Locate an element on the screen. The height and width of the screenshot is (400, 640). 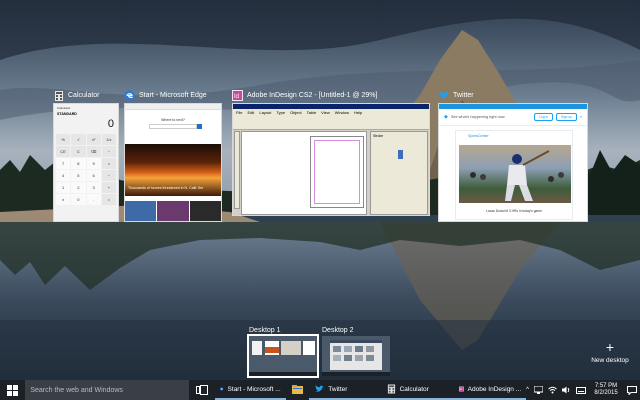
file-explorer-icon is located at coordinates (297, 389).